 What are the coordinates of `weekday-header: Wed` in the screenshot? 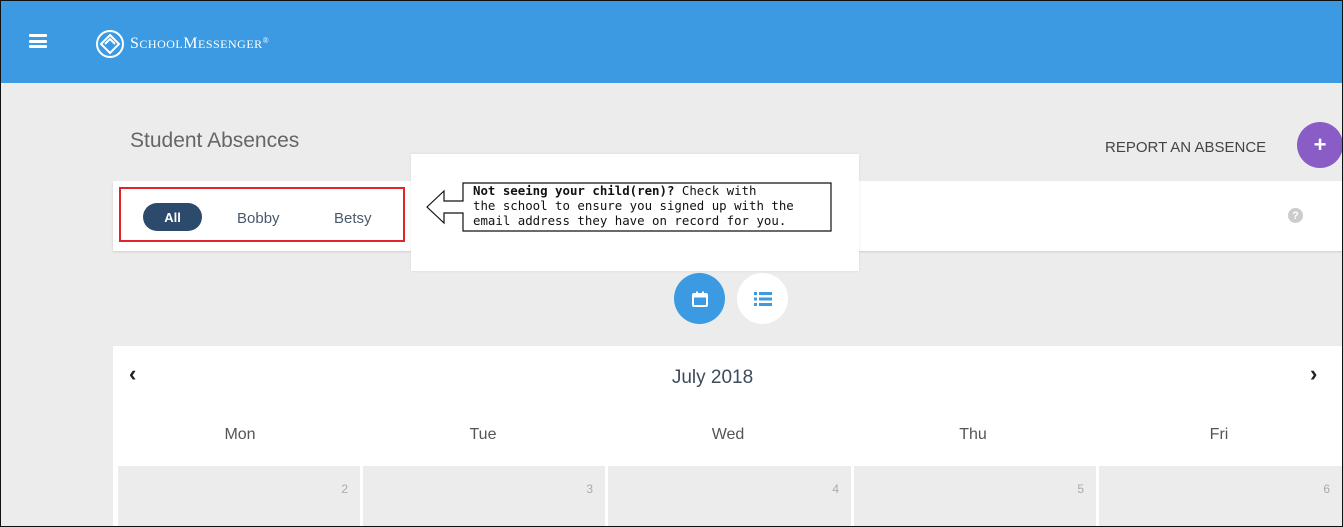 It's located at (728, 434).